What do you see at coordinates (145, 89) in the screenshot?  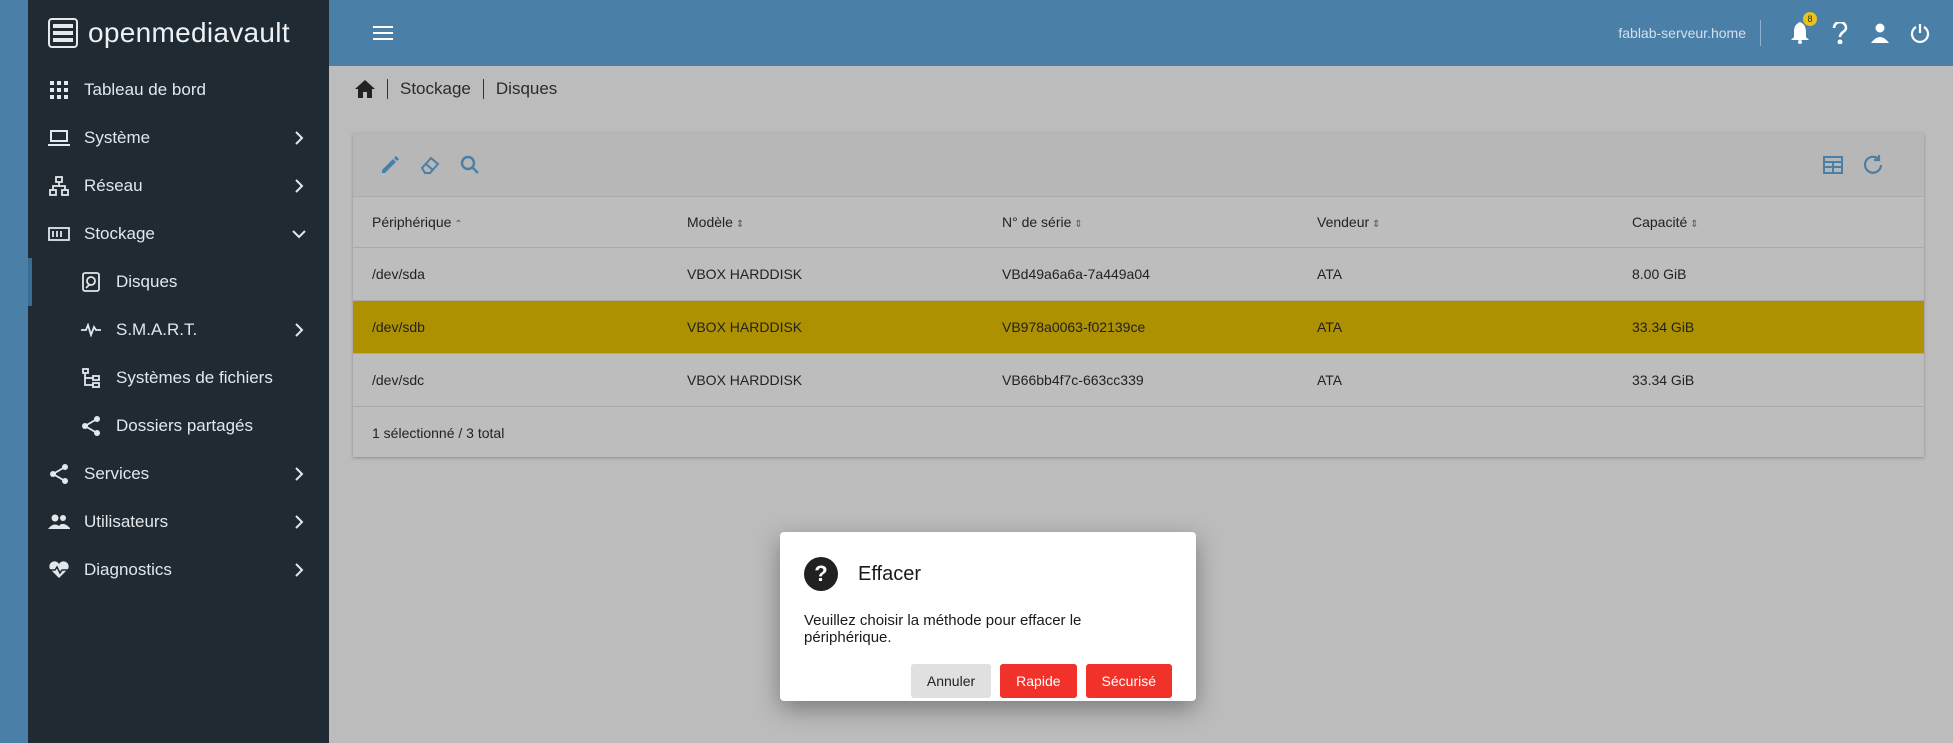 I see `sidebar-item-label: Tableau de bord` at bounding box center [145, 89].